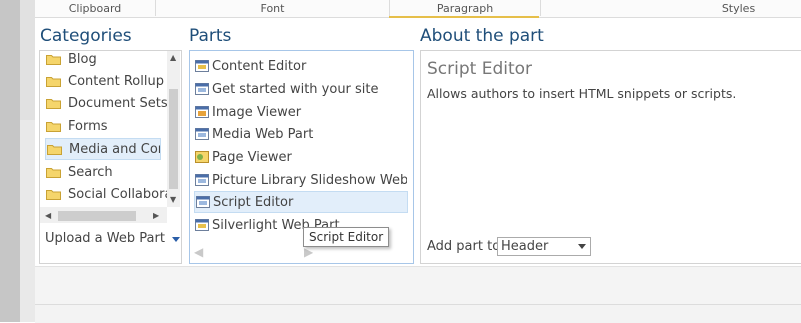 The width and height of the screenshot is (801, 323). What do you see at coordinates (252, 157) in the screenshot?
I see `part-label: Page Viewer` at bounding box center [252, 157].